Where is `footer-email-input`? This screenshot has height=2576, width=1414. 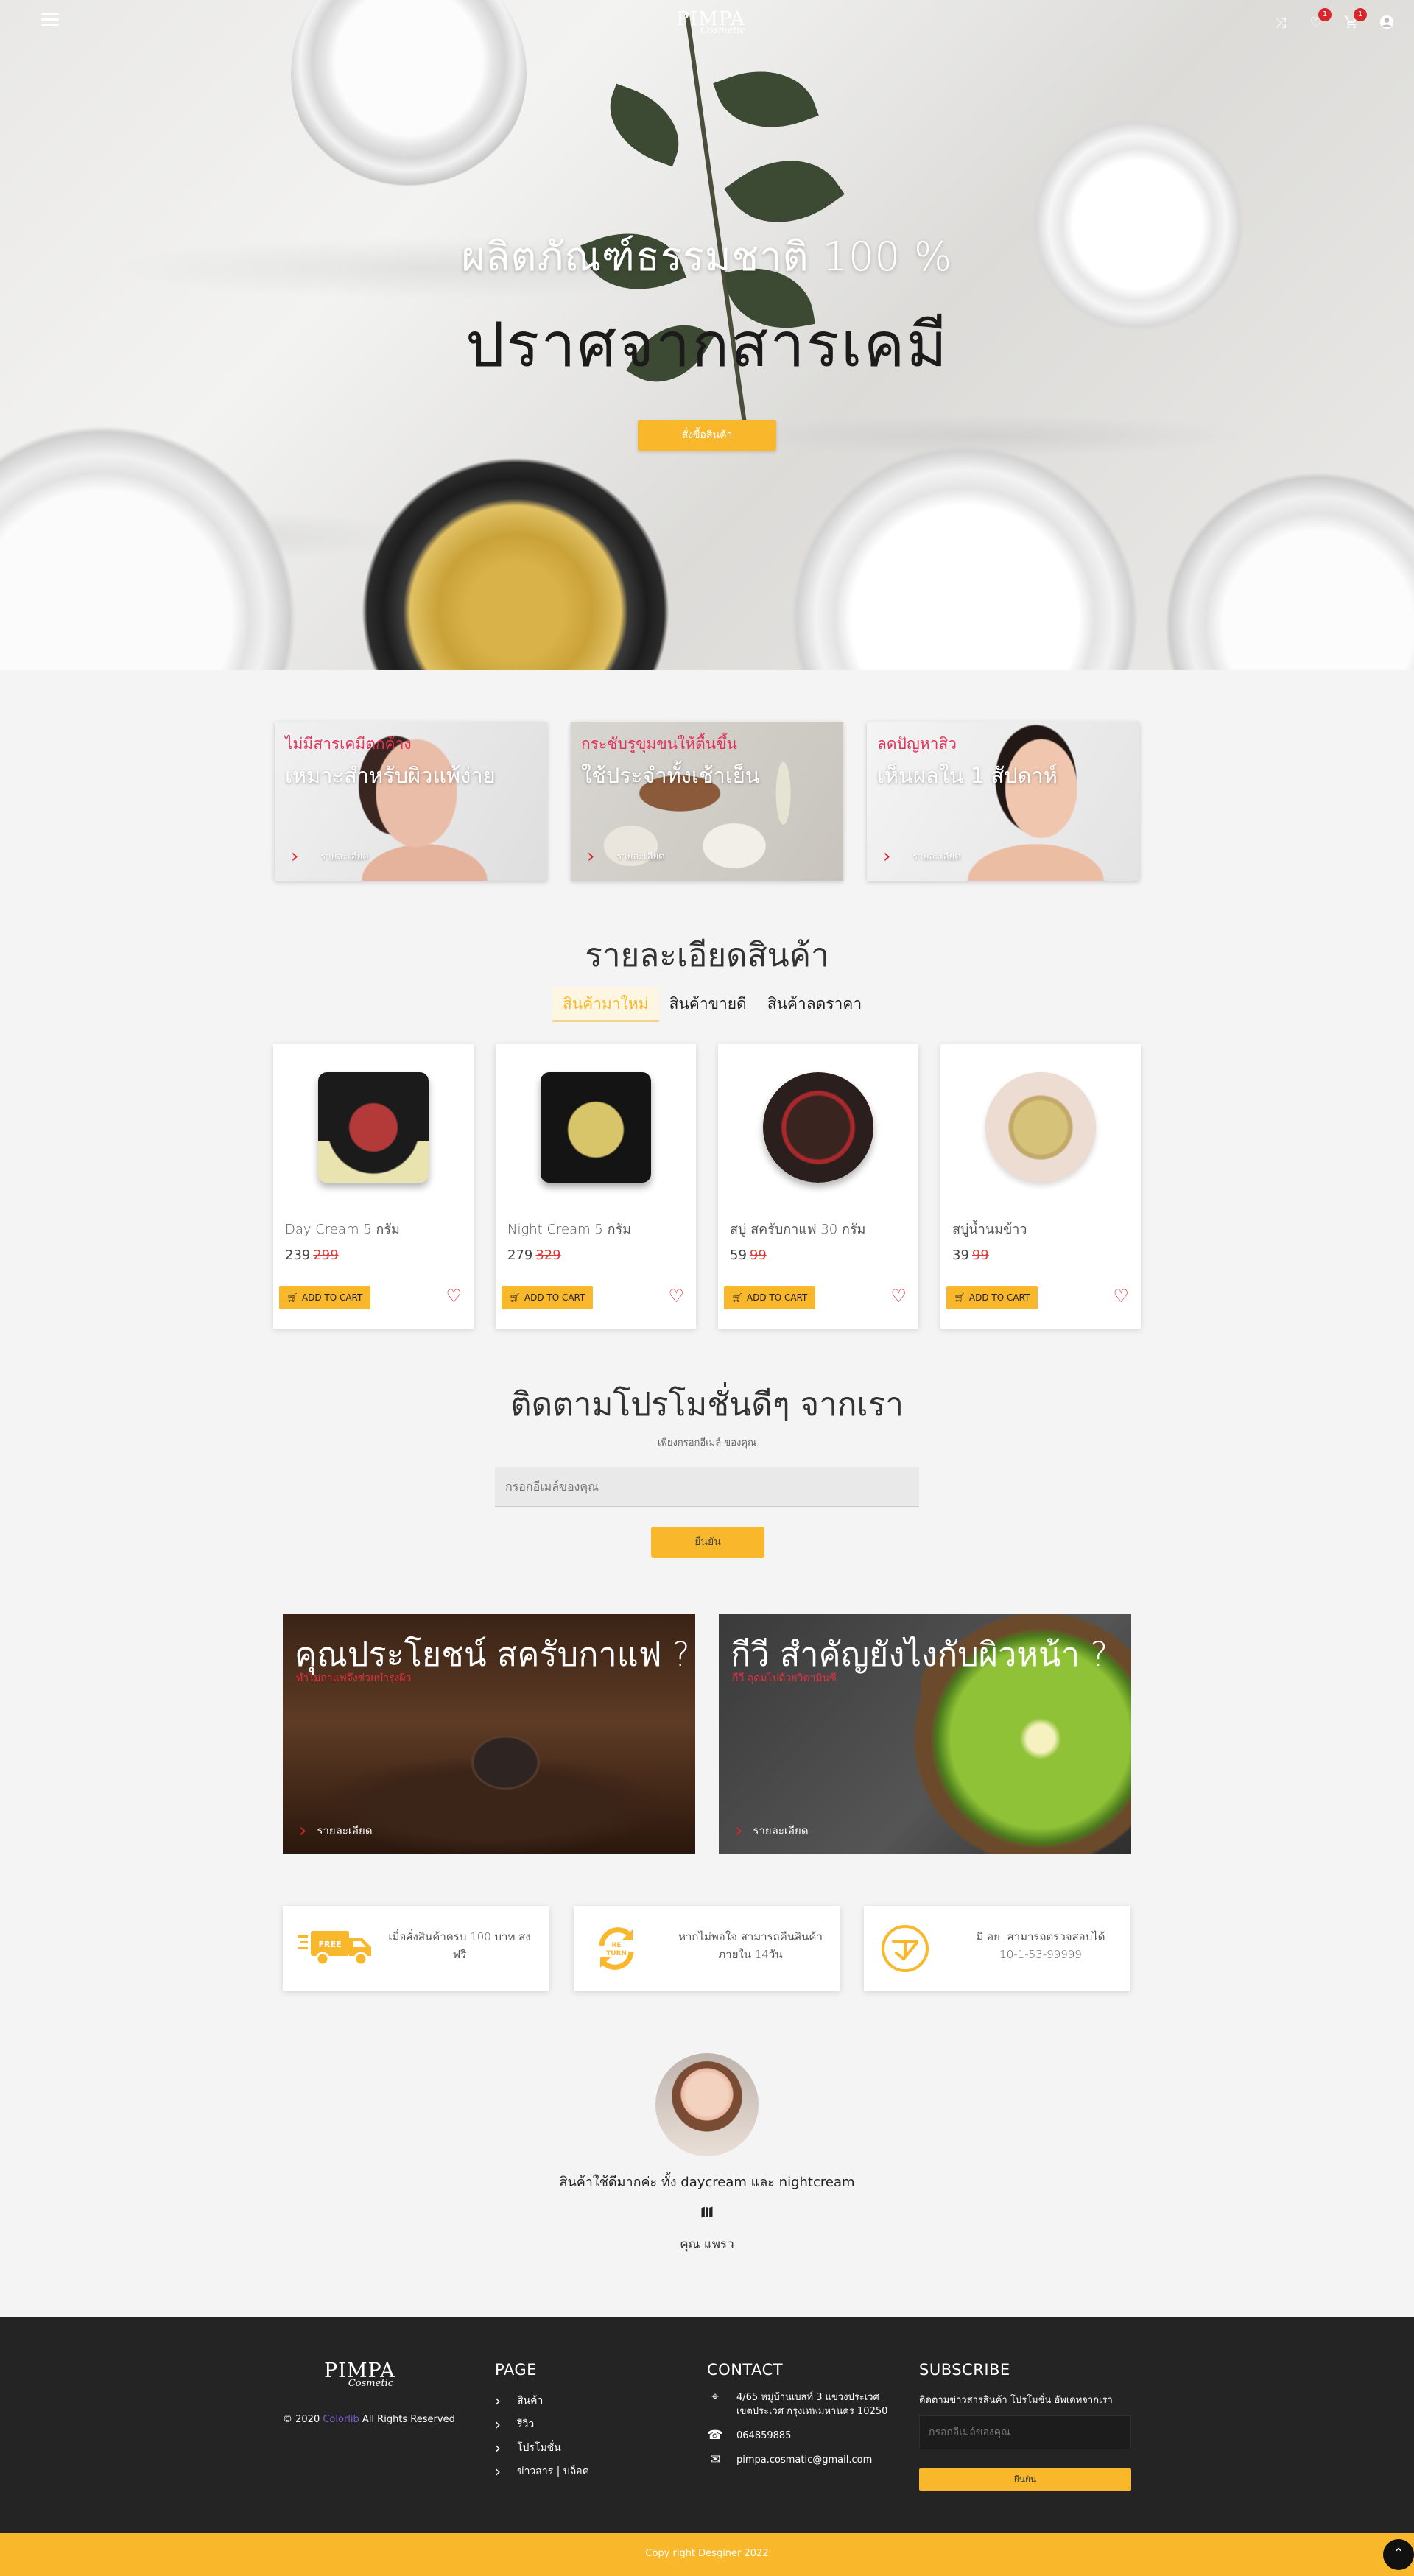
footer-email-input is located at coordinates (1025, 2432).